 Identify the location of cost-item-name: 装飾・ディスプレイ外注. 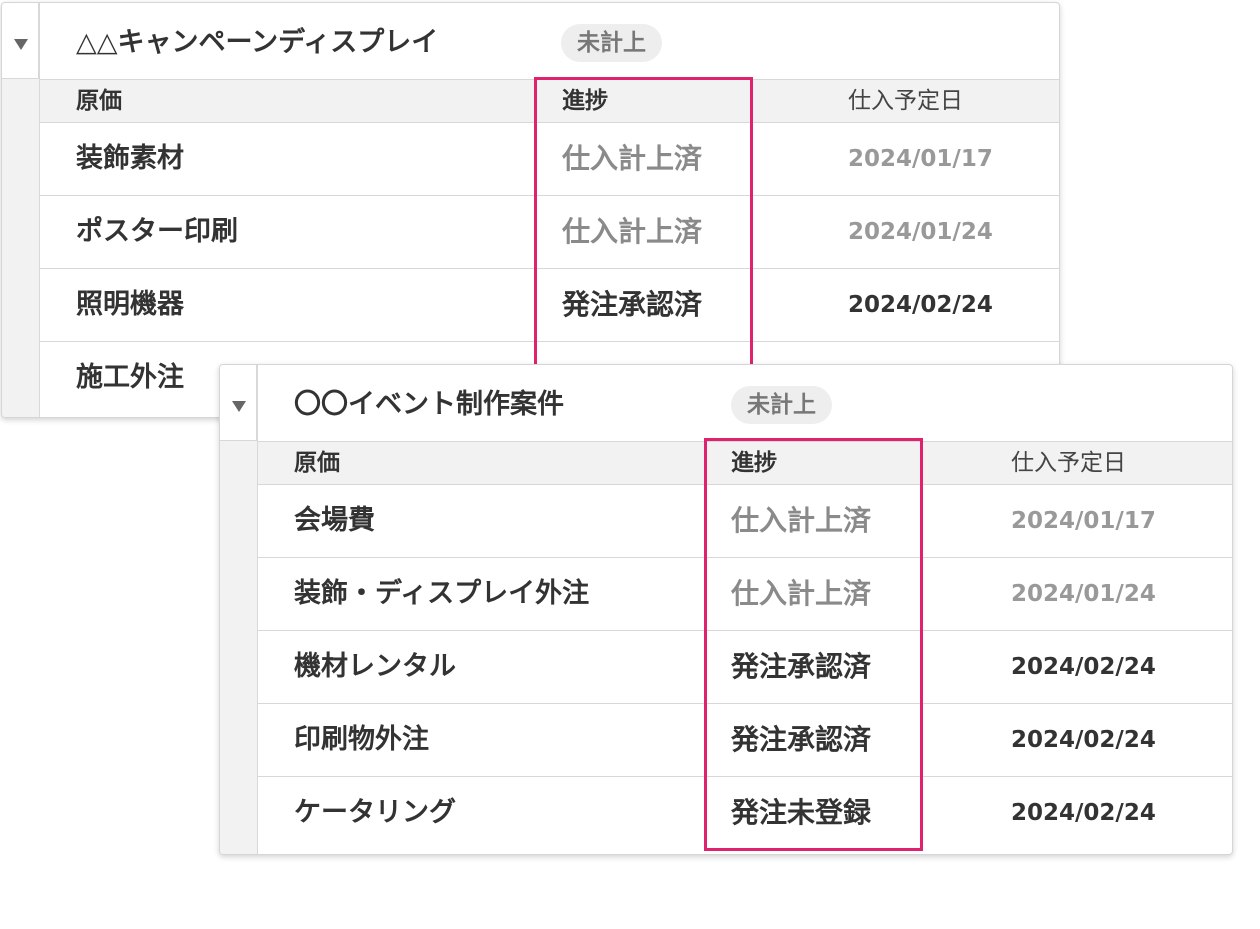
(442, 593).